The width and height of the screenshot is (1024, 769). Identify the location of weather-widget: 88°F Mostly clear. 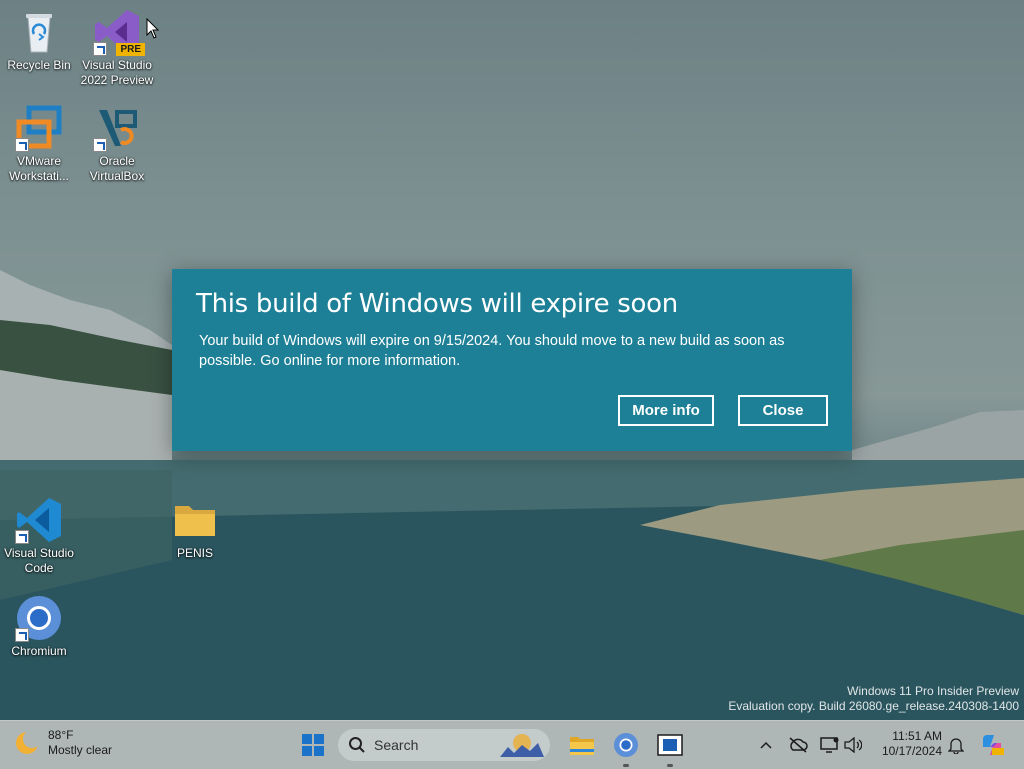
(63, 743).